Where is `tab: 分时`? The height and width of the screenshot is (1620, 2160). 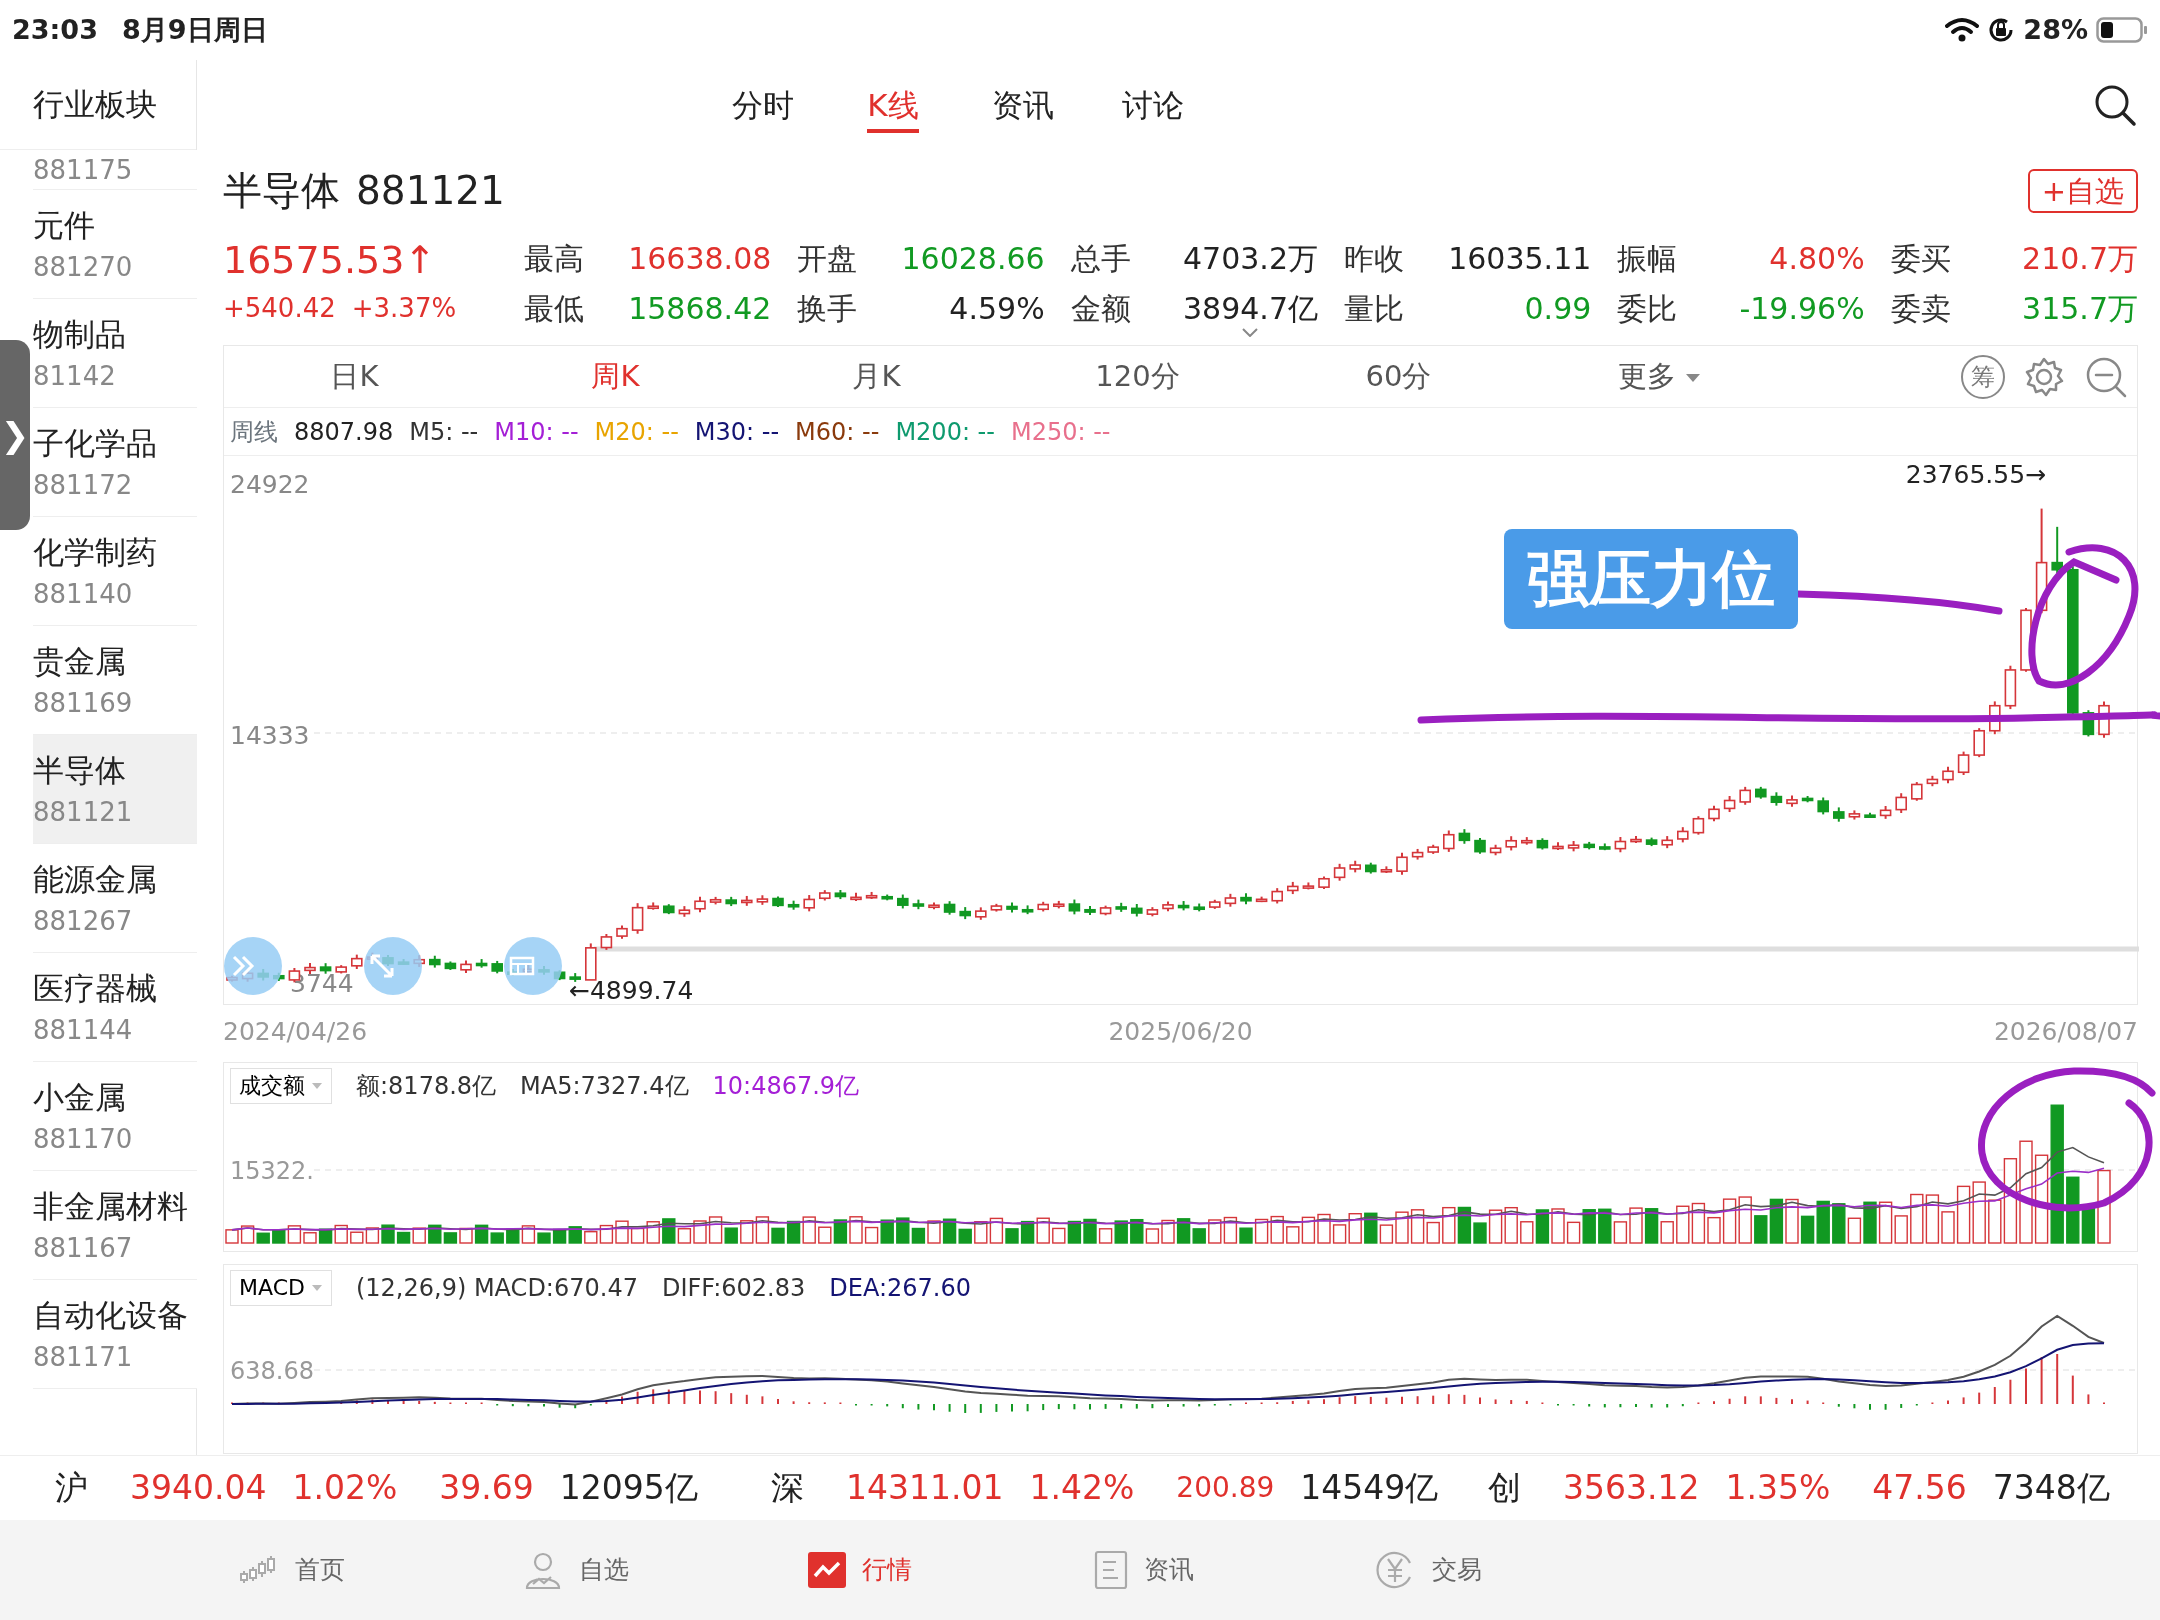
tab: 分时 is located at coordinates (763, 105).